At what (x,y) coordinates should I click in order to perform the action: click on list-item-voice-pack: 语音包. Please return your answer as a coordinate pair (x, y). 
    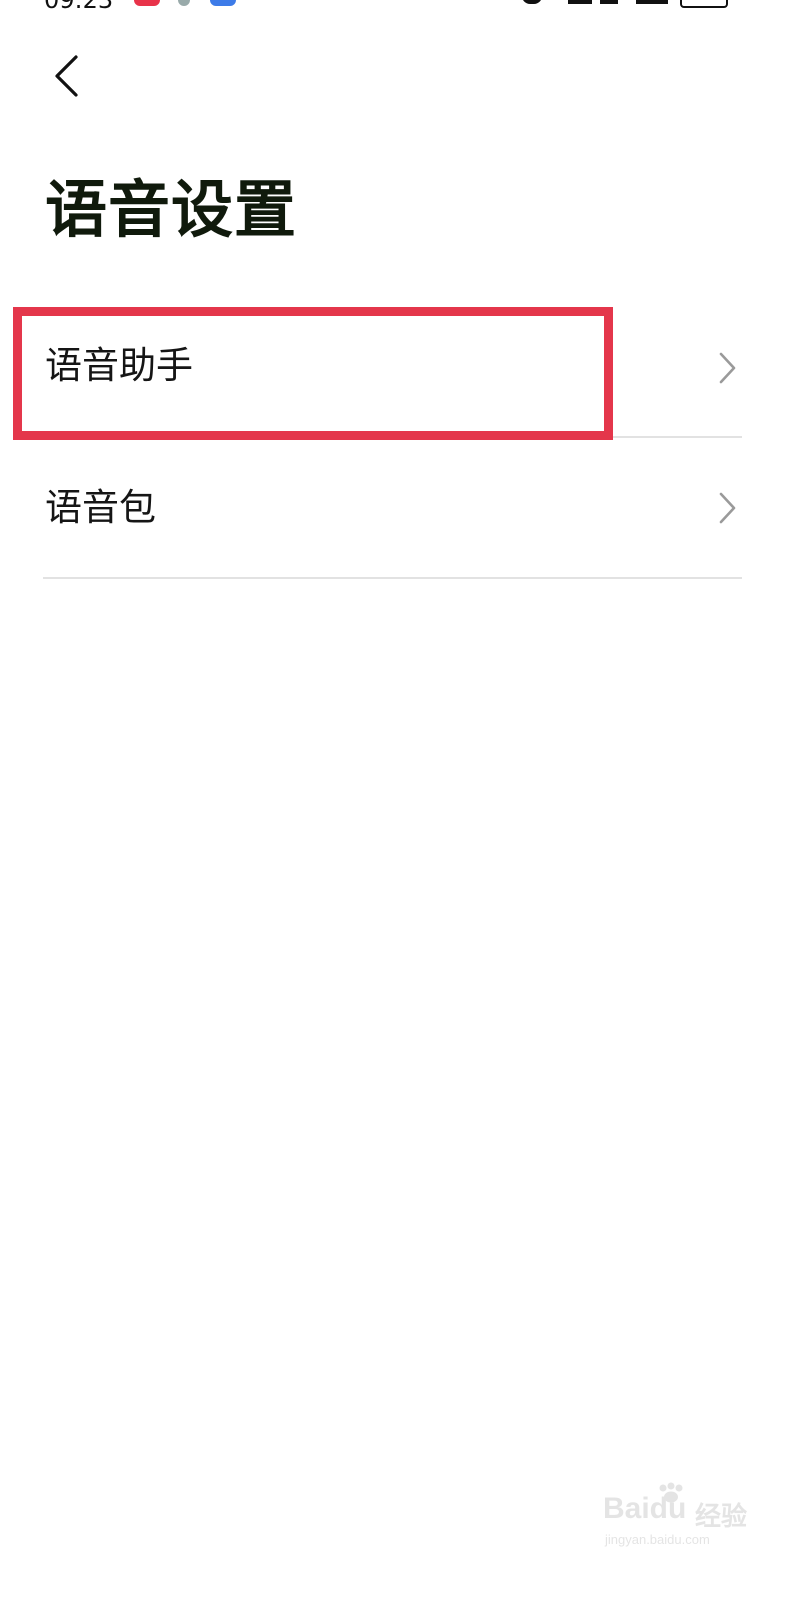
    Looking at the image, I should click on (401, 509).